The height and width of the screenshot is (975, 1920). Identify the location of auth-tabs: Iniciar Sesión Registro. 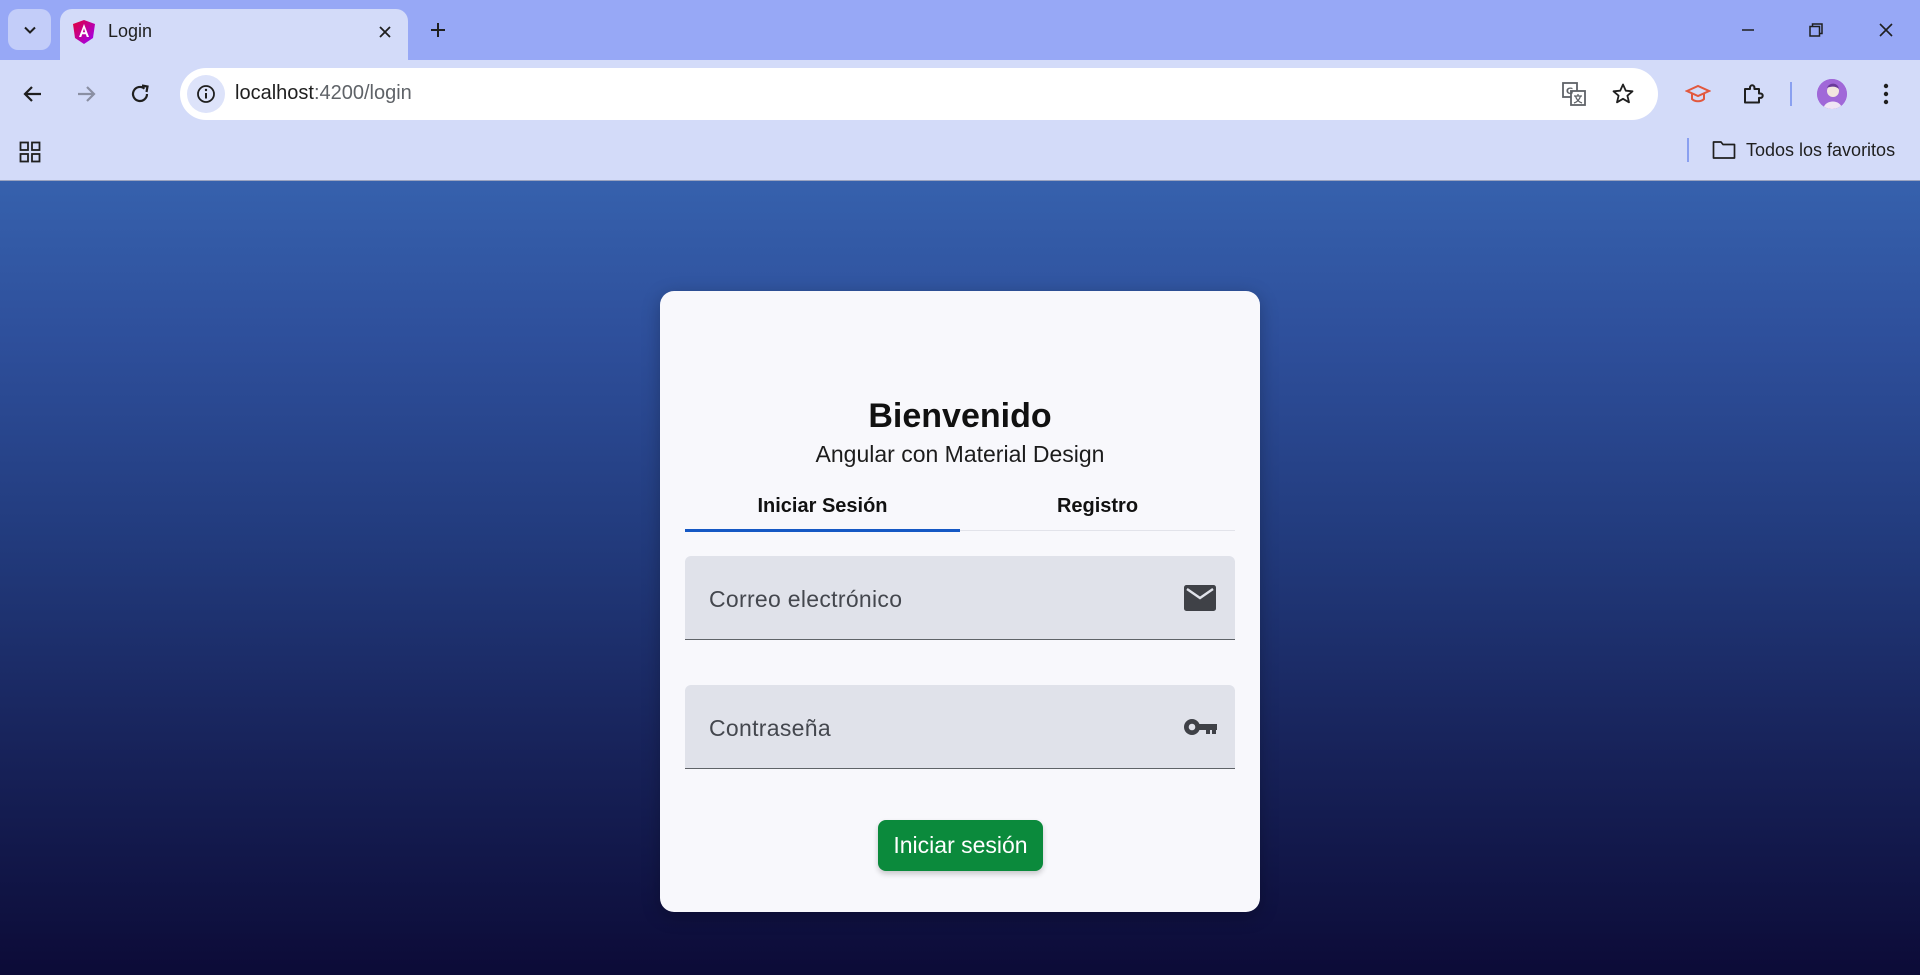
(960, 506).